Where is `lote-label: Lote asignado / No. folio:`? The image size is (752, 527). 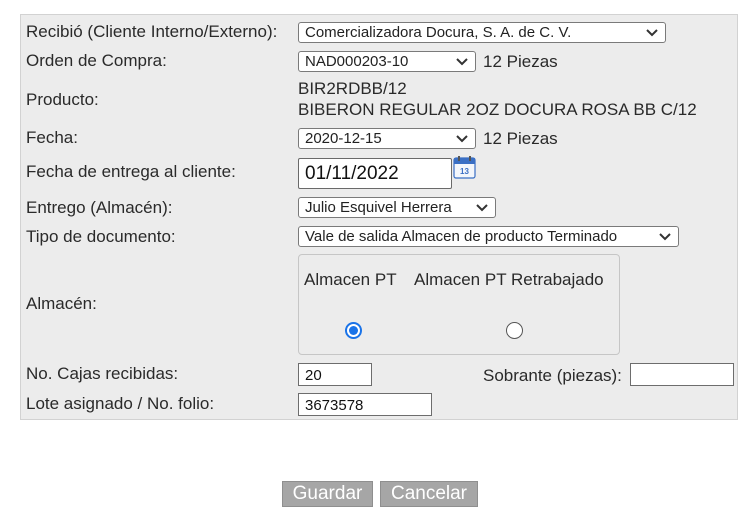 lote-label: Lote asignado / No. folio: is located at coordinates (120, 403).